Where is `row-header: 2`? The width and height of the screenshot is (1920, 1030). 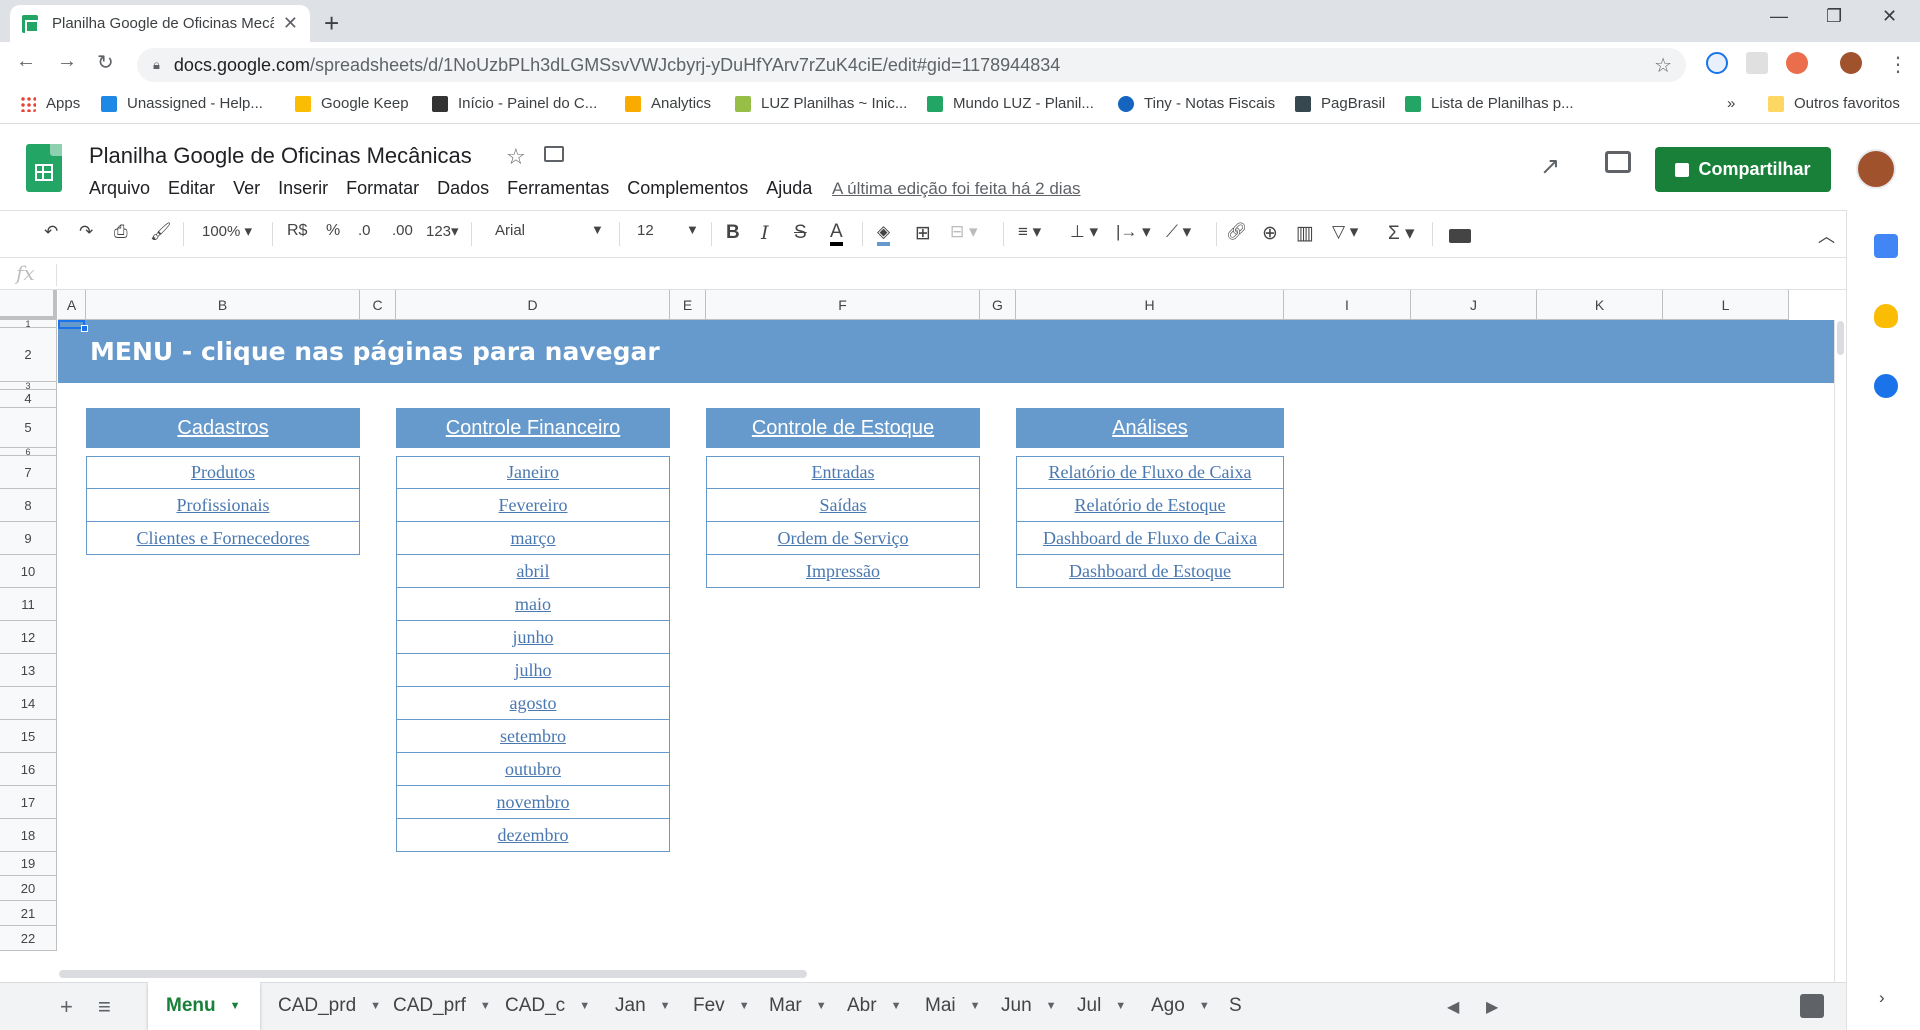 row-header: 2 is located at coordinates (28, 355).